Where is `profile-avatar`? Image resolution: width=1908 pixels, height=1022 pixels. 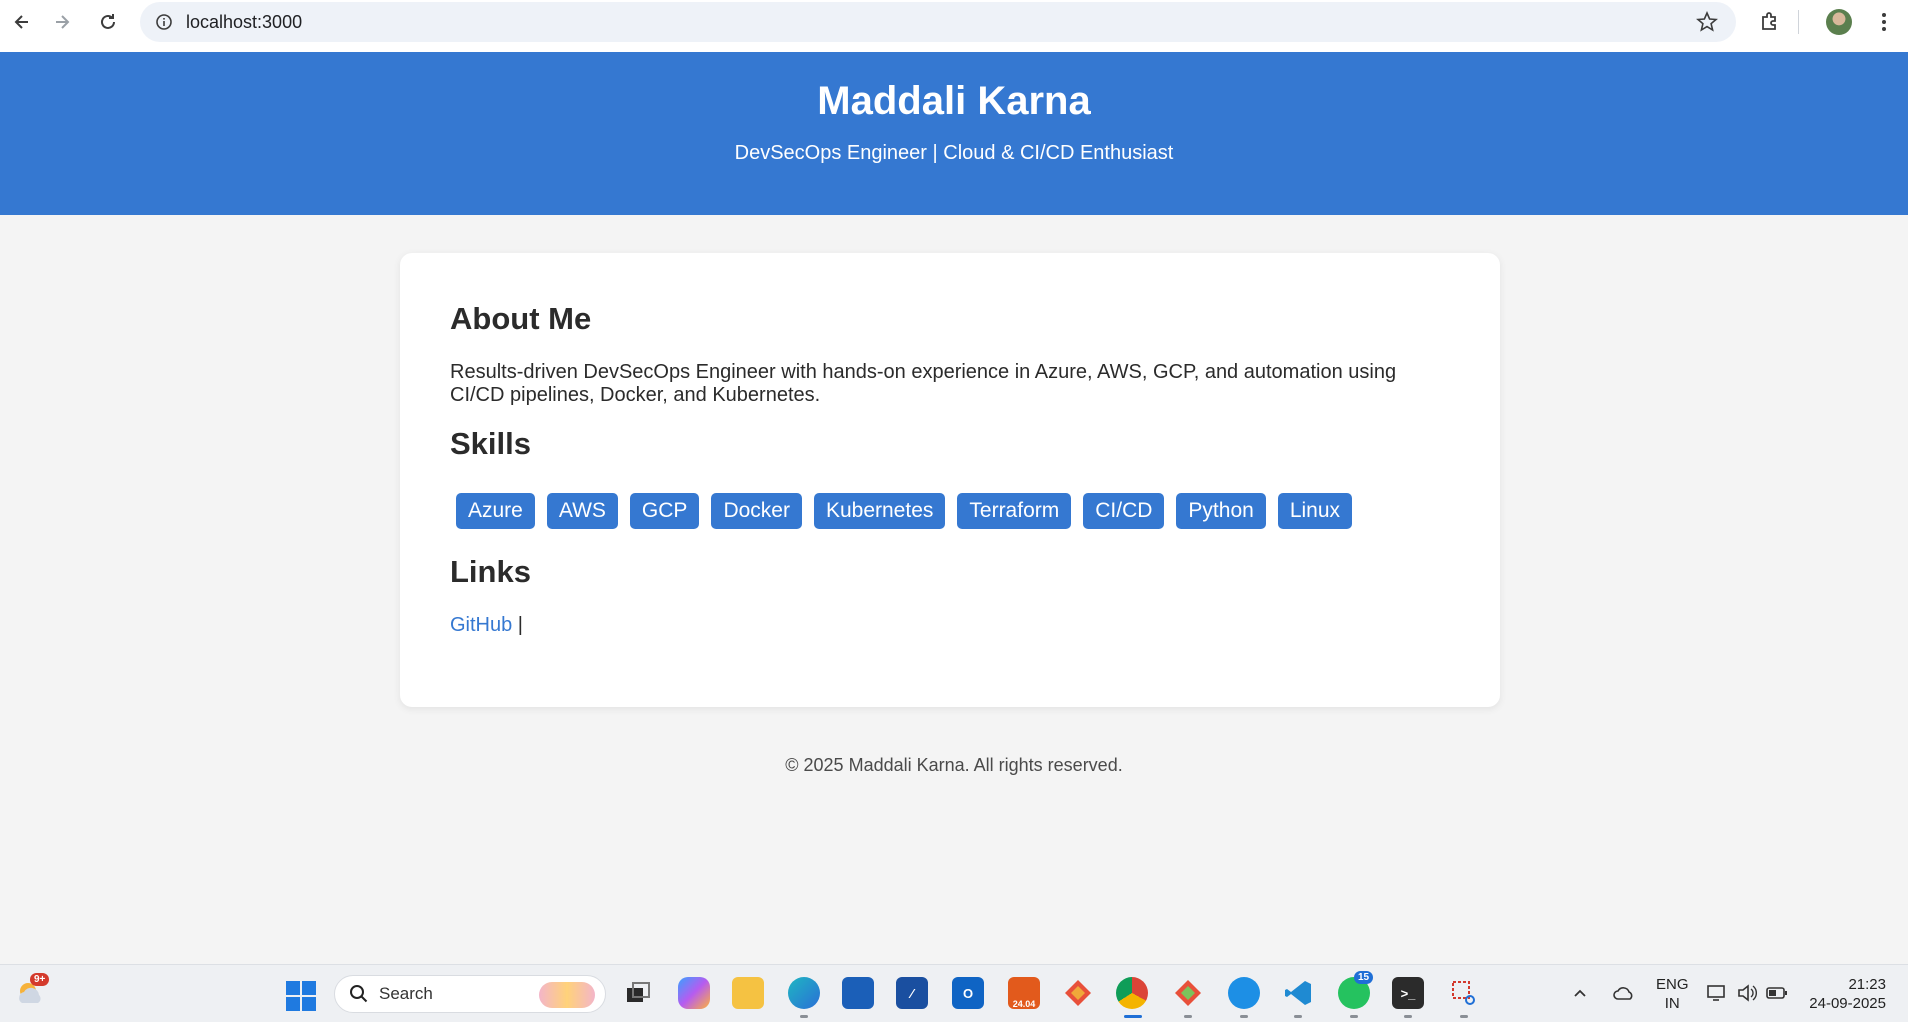
profile-avatar is located at coordinates (1839, 22).